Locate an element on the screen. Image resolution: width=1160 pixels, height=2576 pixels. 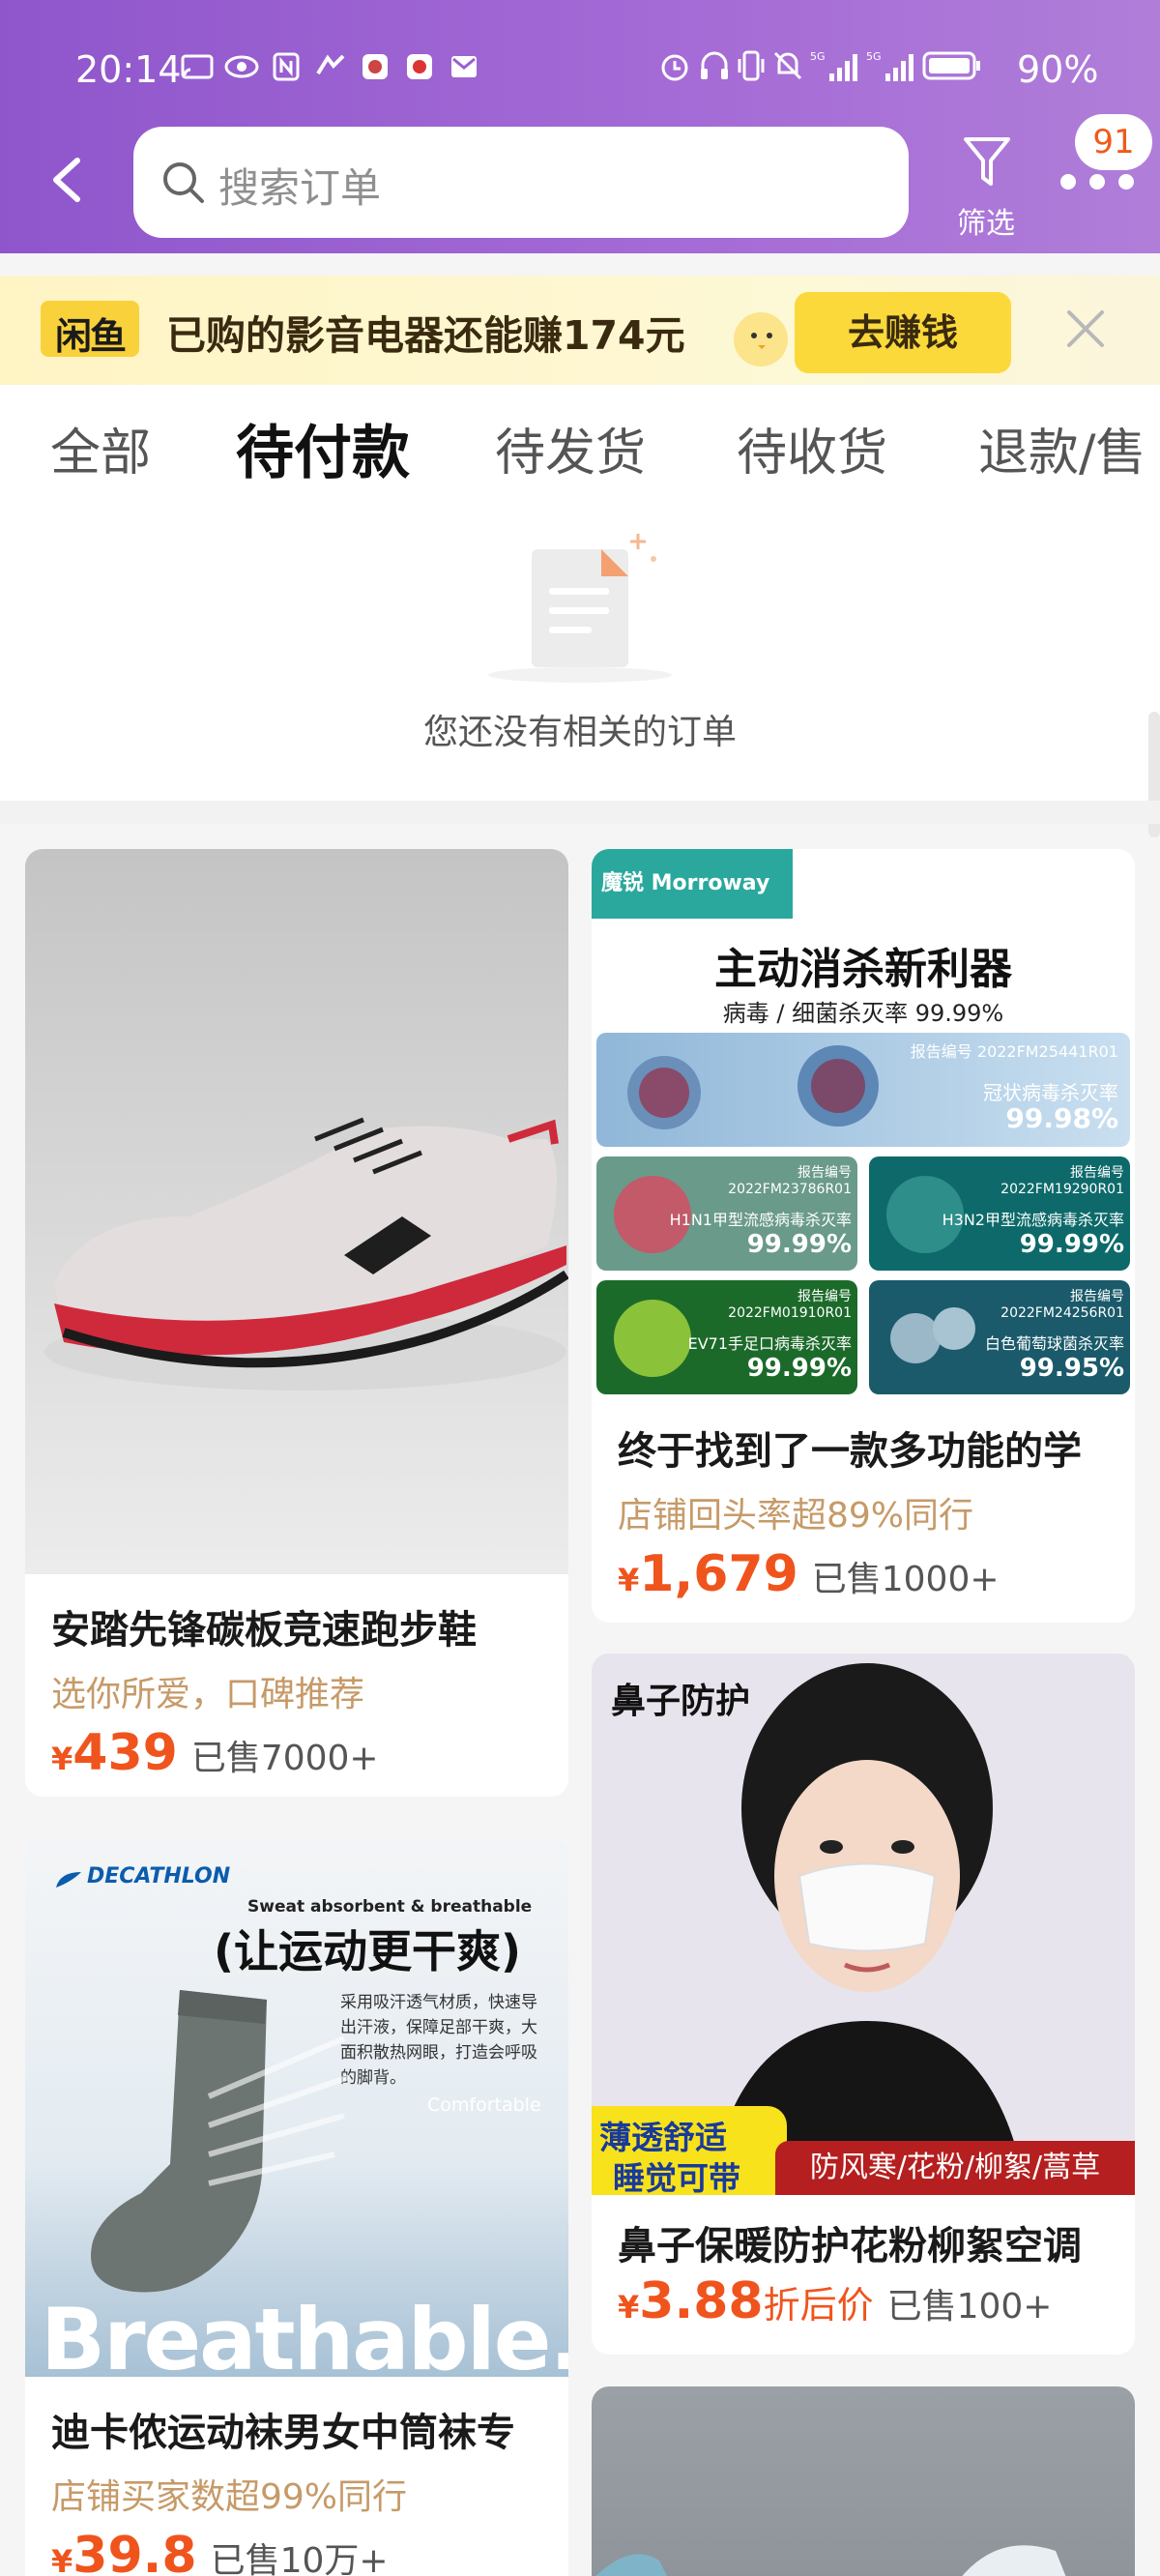
product-price: ¥39.8 已售10万+ is located at coordinates (220, 2551).